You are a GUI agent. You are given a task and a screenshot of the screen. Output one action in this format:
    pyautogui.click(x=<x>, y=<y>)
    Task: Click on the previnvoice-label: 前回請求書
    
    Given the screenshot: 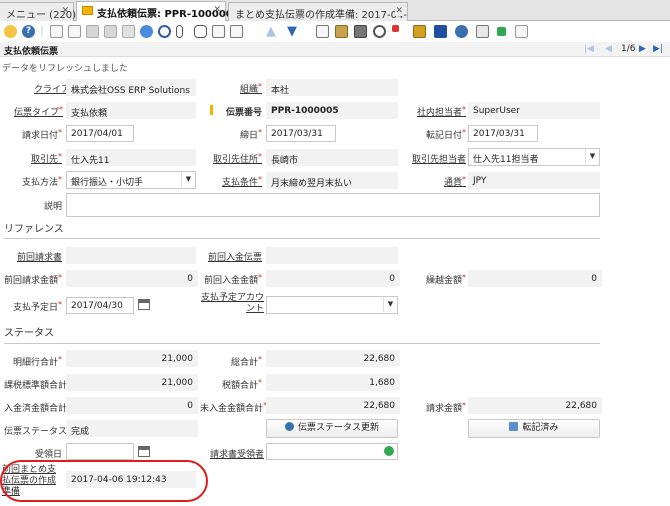 What is the action you would take?
    pyautogui.click(x=33, y=256)
    